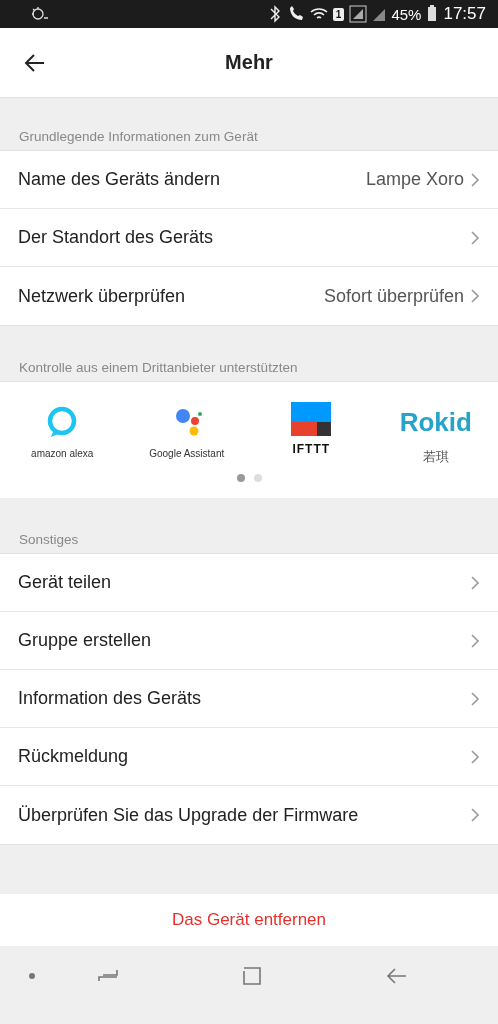 This screenshot has height=1024, width=498. I want to click on settings-row: Der Standort des Geräts, so click(249, 238).